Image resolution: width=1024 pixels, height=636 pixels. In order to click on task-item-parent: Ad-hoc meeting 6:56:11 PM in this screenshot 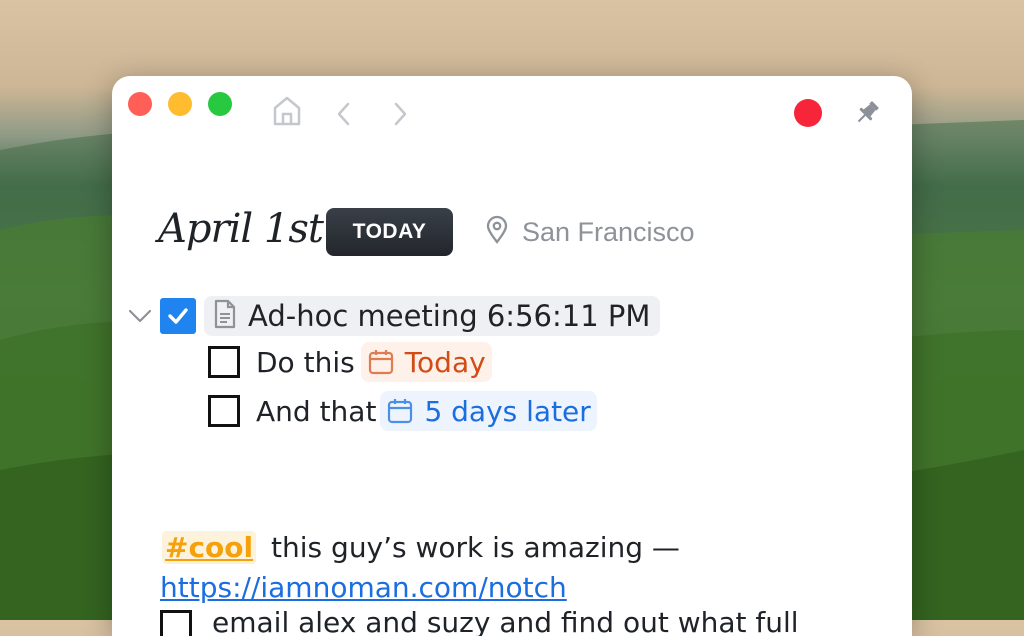, I will do `click(432, 316)`.